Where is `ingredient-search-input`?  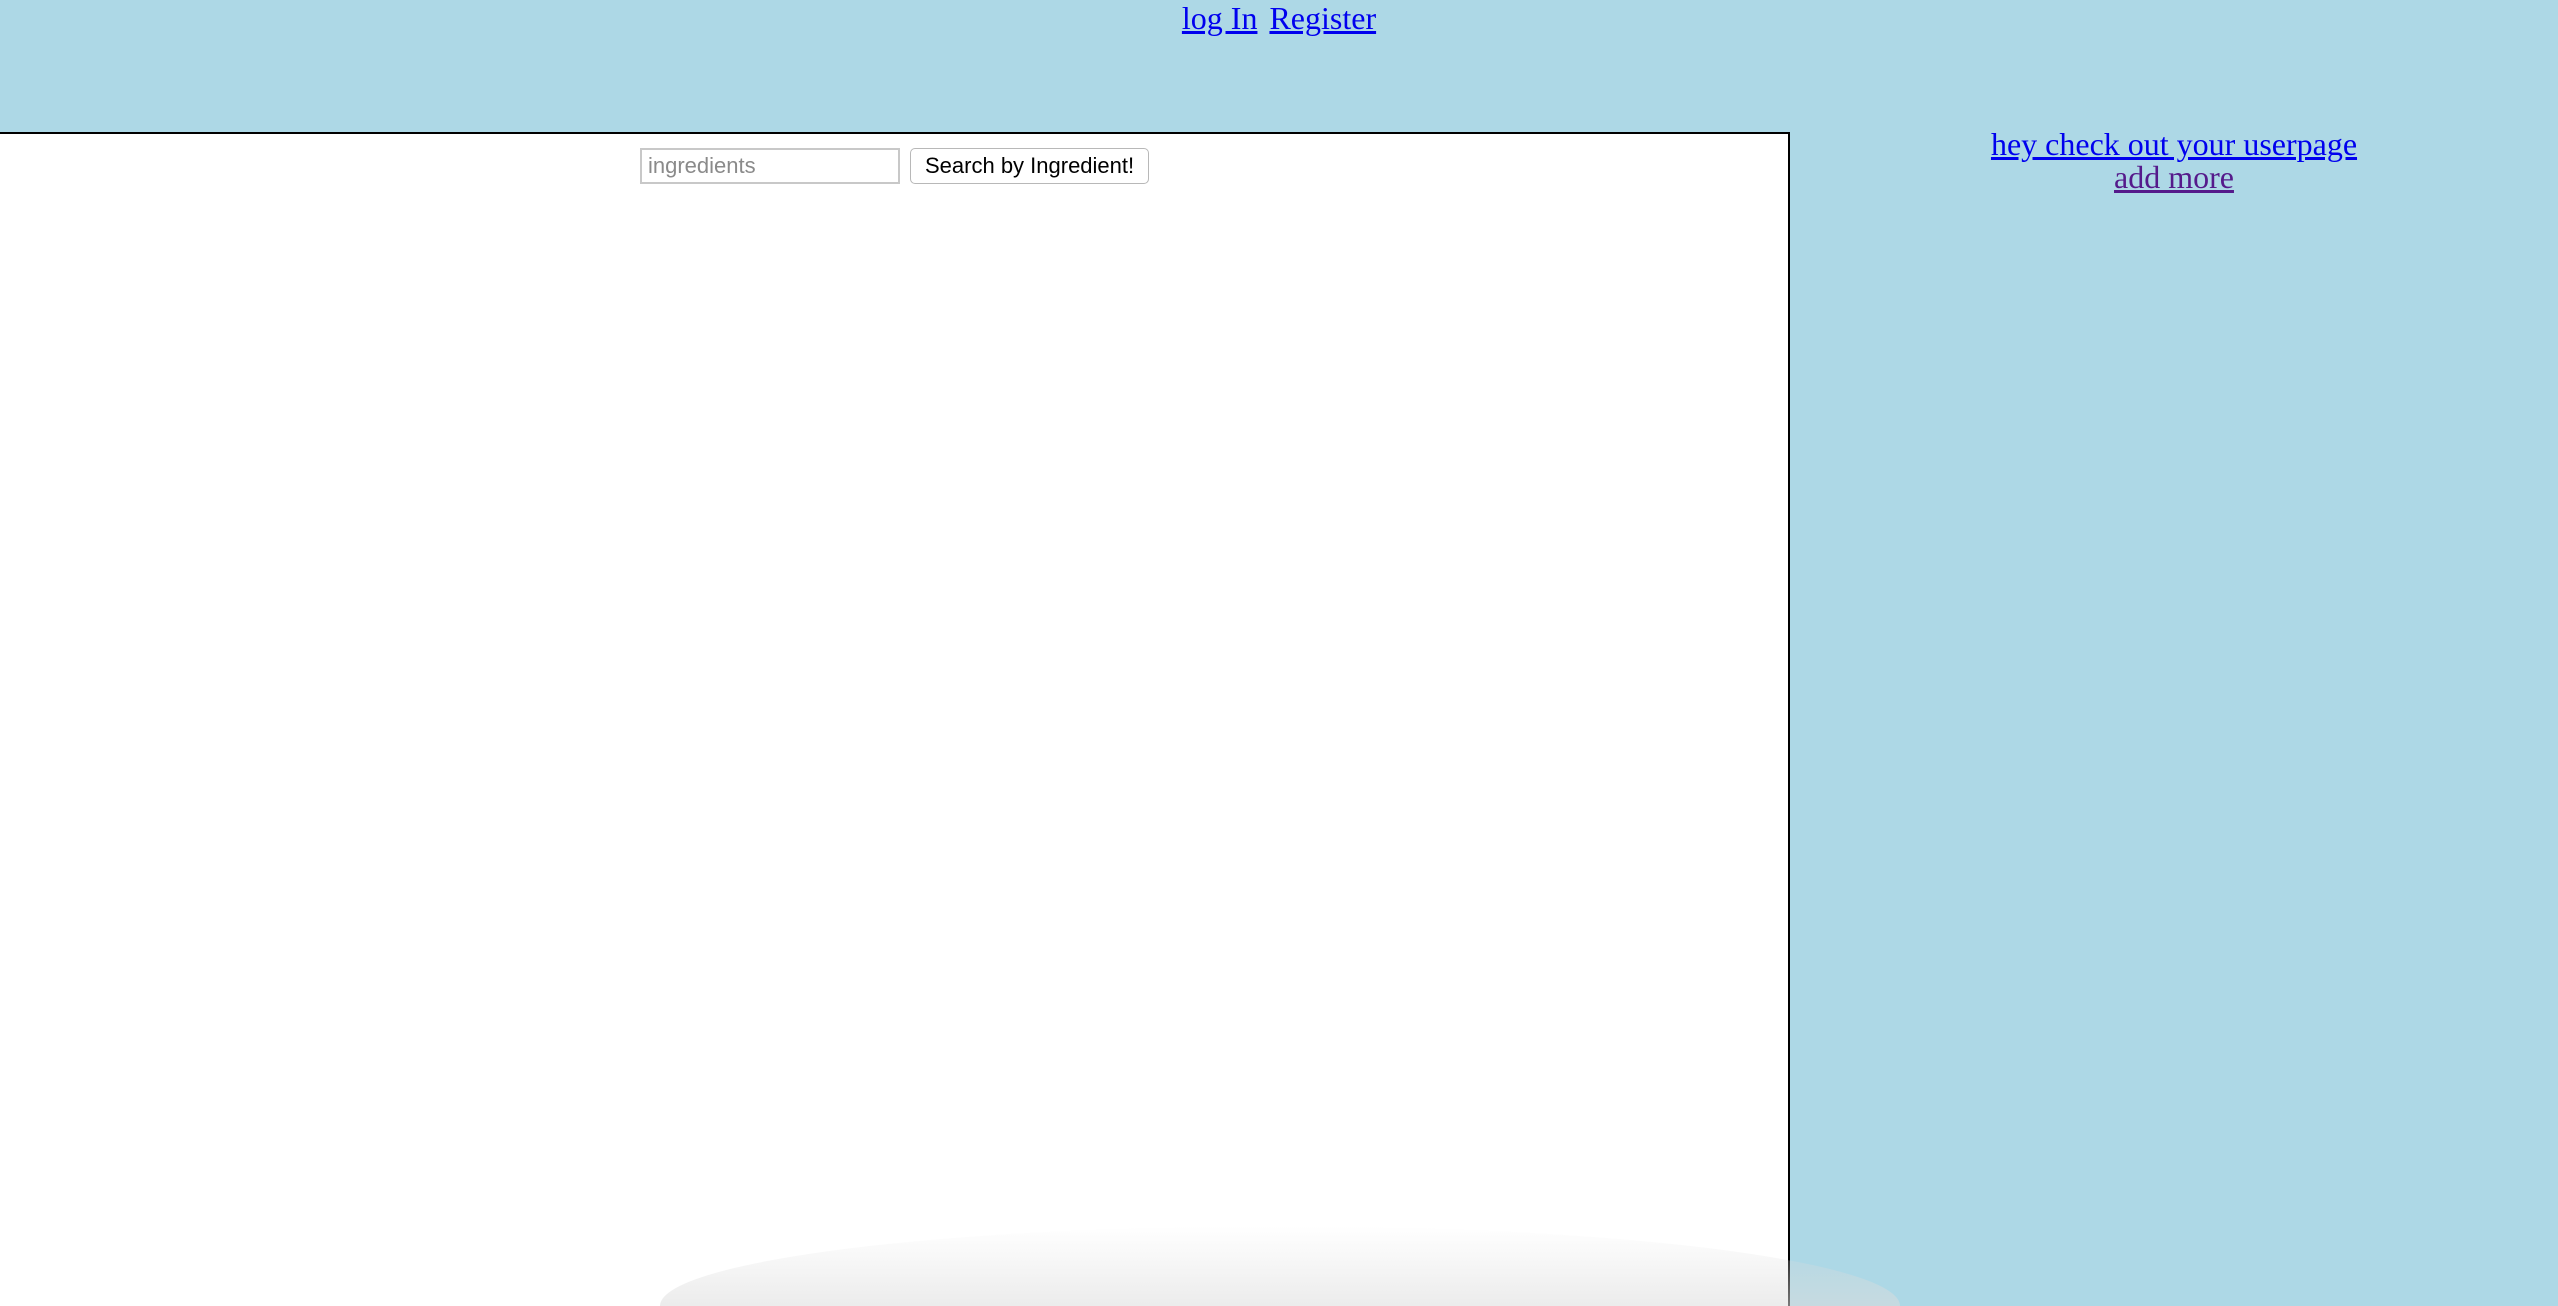
ingredient-search-input is located at coordinates (770, 166).